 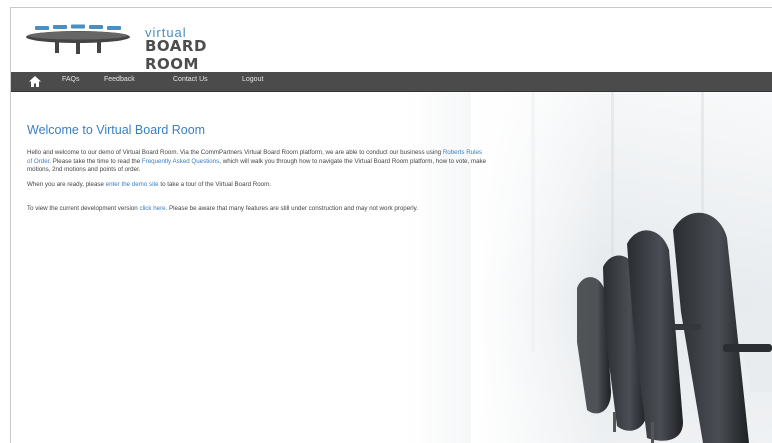 I want to click on enter-demo-link: enter the demo site, so click(x=132, y=184).